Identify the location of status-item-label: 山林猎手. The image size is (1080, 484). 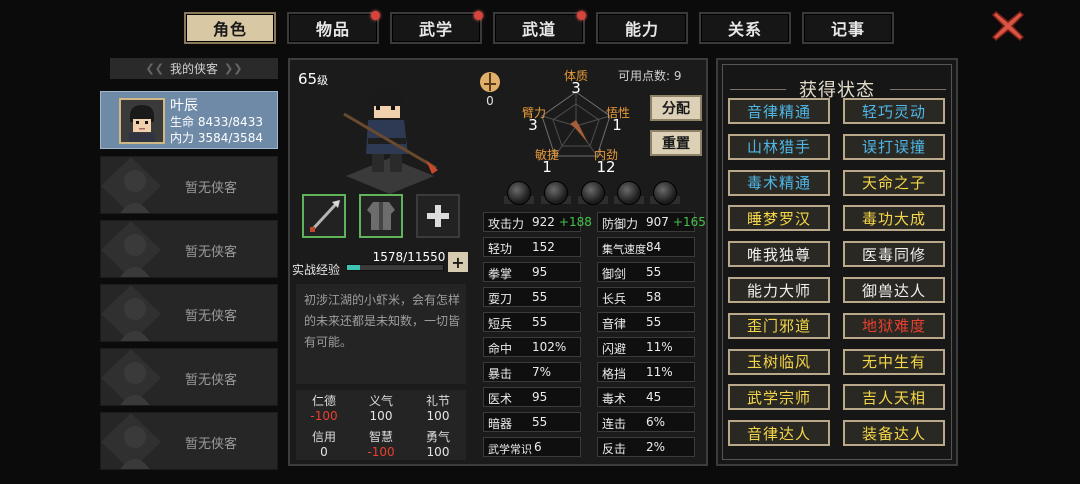
(778, 147).